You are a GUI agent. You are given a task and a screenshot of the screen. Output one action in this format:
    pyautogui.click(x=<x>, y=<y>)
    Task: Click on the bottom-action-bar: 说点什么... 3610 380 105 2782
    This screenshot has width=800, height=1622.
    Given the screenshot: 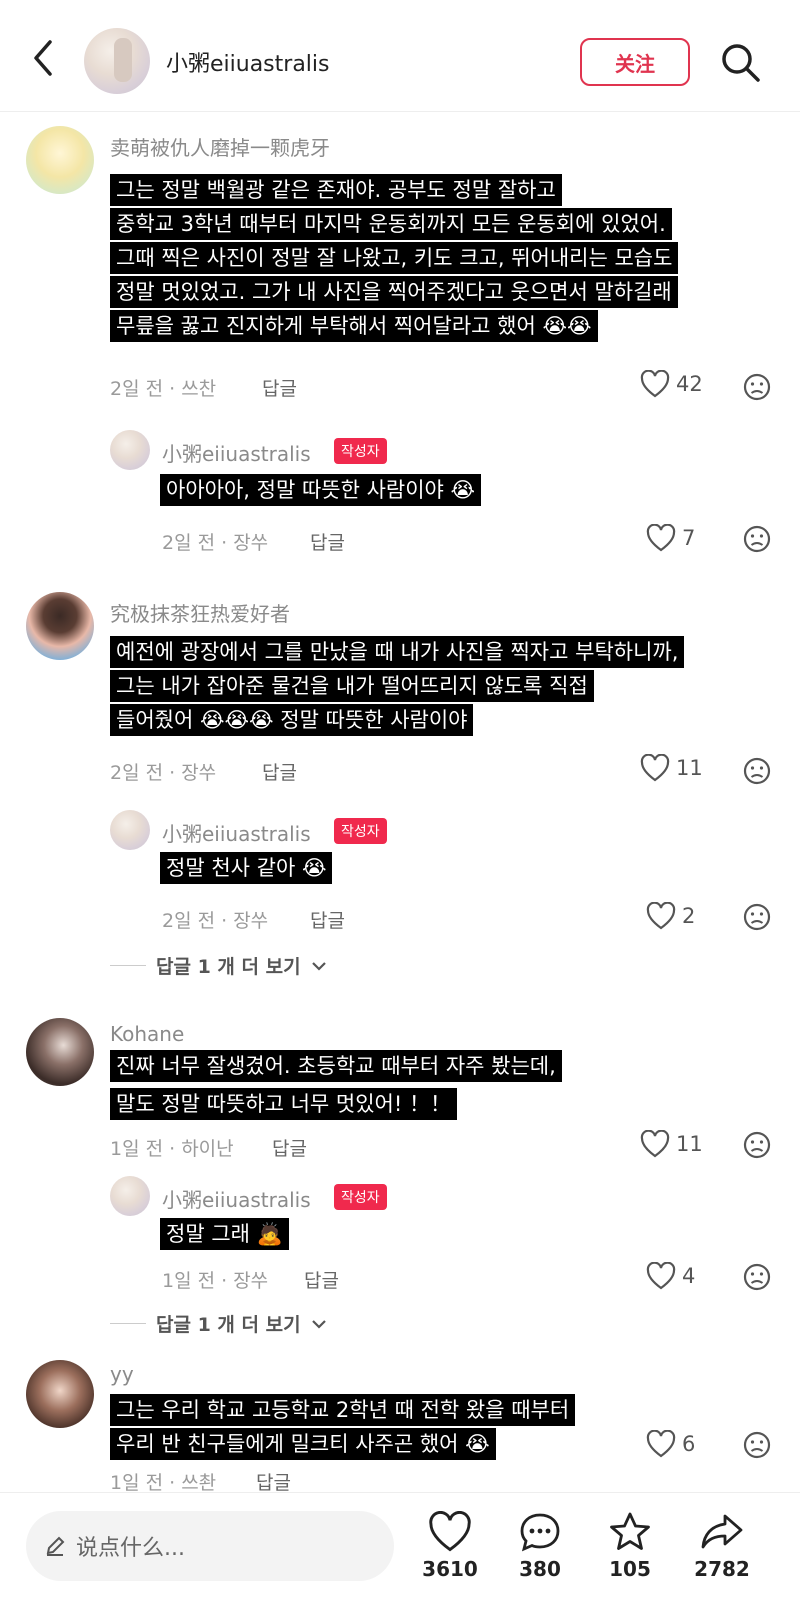 What is the action you would take?
    pyautogui.click(x=400, y=1557)
    